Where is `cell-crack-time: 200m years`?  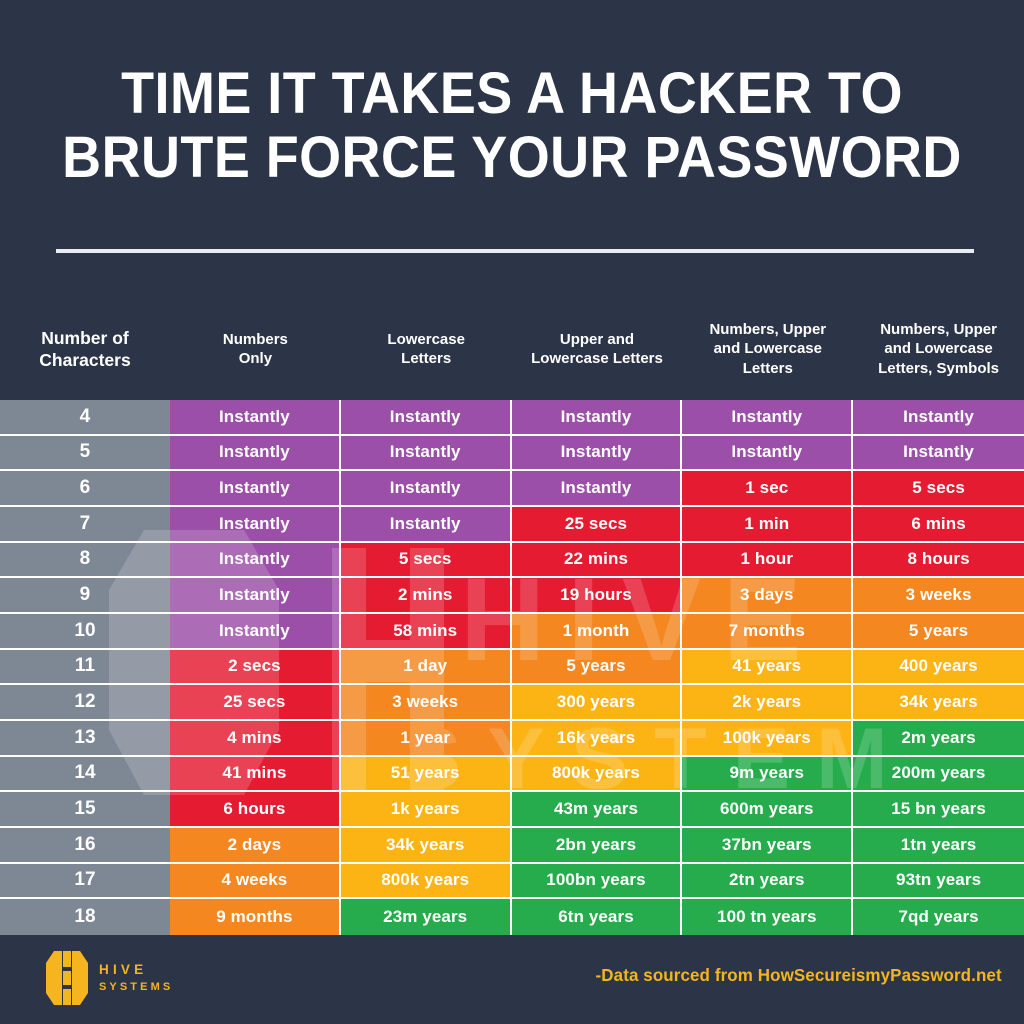
cell-crack-time: 200m years is located at coordinates (938, 774).